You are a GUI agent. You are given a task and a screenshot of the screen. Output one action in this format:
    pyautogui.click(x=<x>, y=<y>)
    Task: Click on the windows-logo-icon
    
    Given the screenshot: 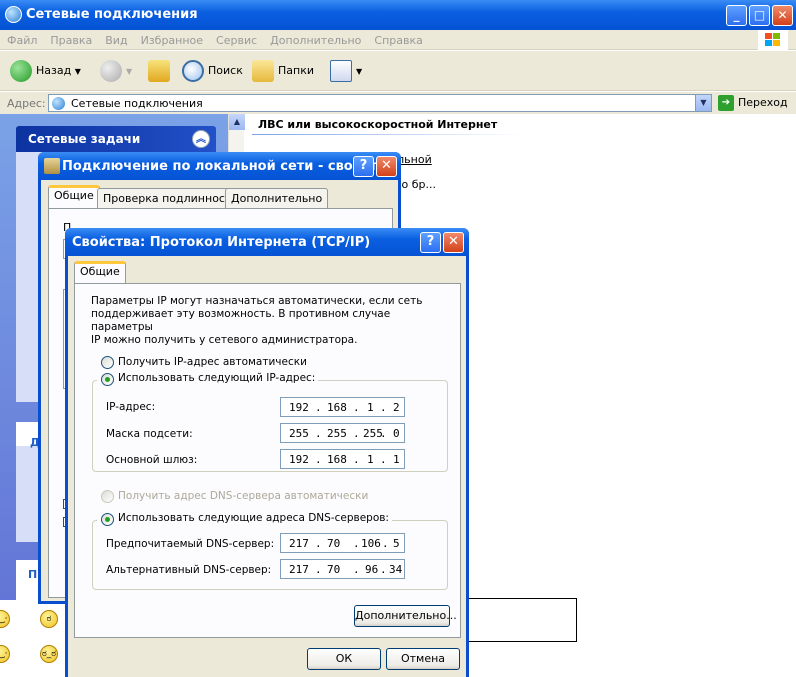 What is the action you would take?
    pyautogui.click(x=773, y=40)
    